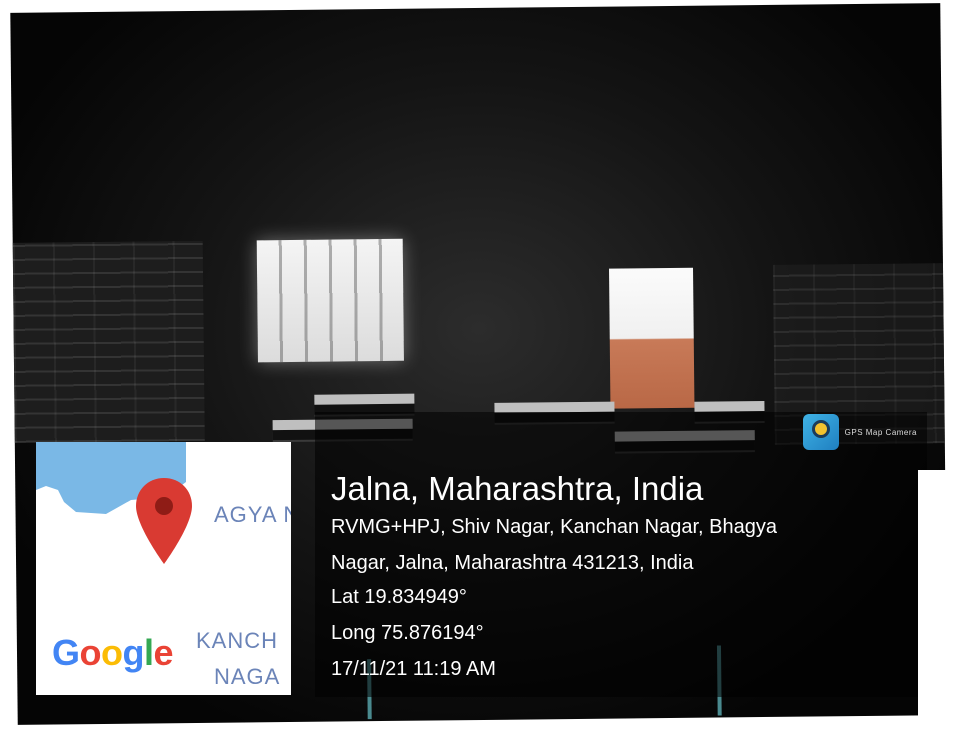  Describe the element at coordinates (163, 568) in the screenshot. I see `map-thumbnail: AGYA N KANCH NAGA Google` at that location.